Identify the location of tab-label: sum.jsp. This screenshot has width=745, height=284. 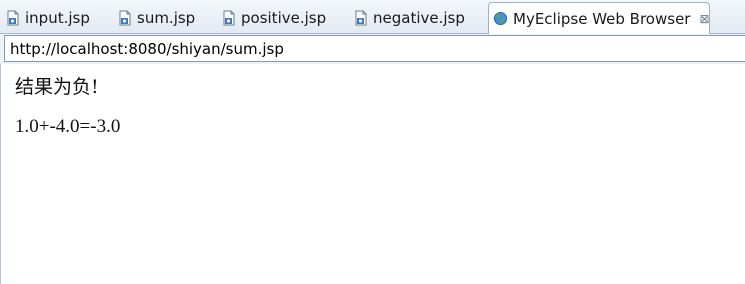
(166, 18).